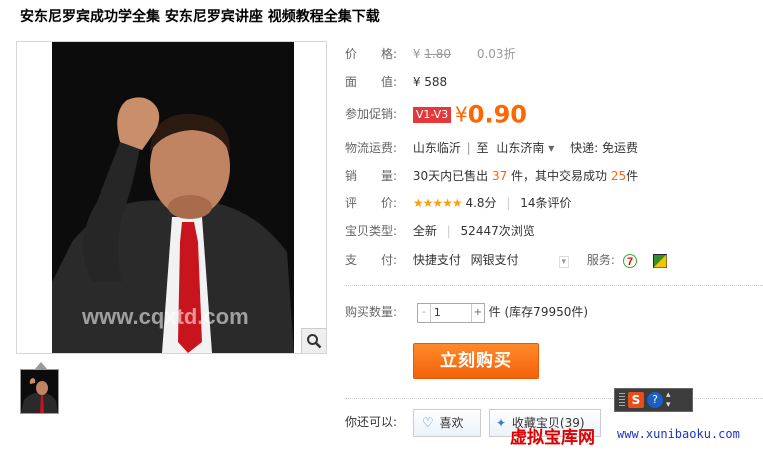  I want to click on payment-label: 支 付:, so click(371, 260).